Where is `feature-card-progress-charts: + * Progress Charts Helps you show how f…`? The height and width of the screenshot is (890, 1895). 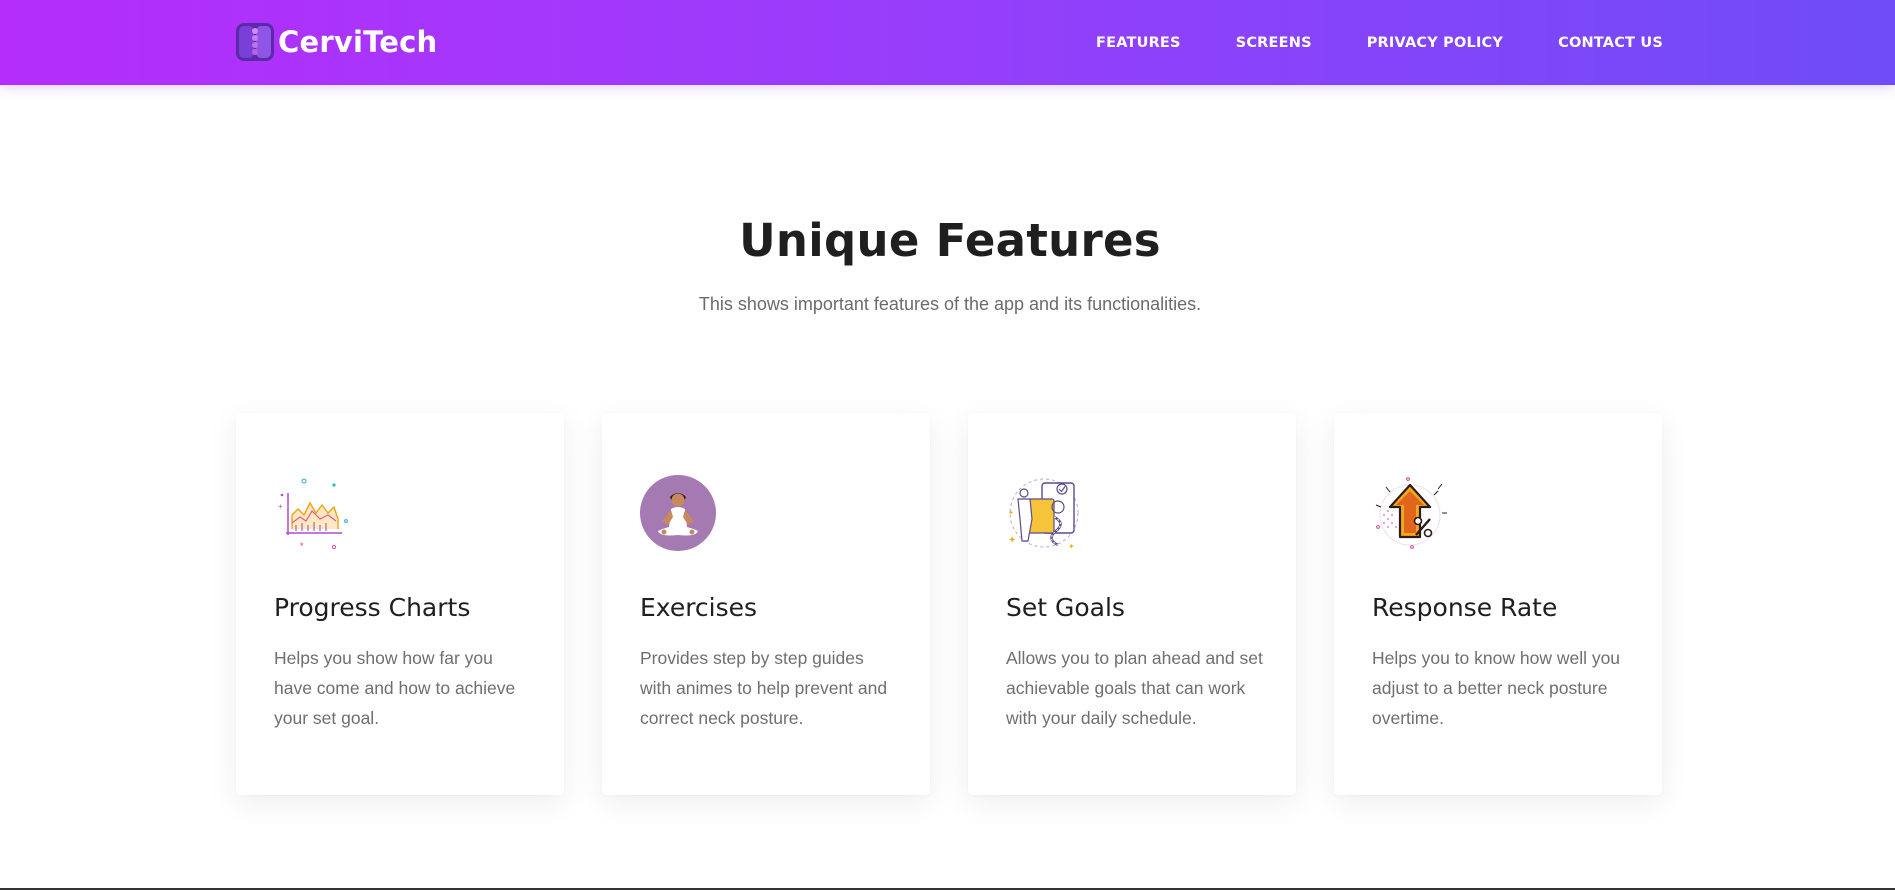
feature-card-progress-charts: + * Progress Charts Helps you show how f… is located at coordinates (400, 604).